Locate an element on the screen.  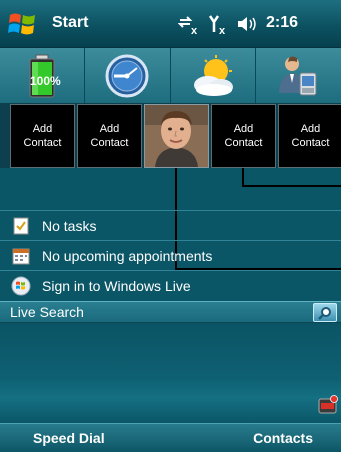
title-bar: Start x x 2:16 is located at coordinates (170, 24).